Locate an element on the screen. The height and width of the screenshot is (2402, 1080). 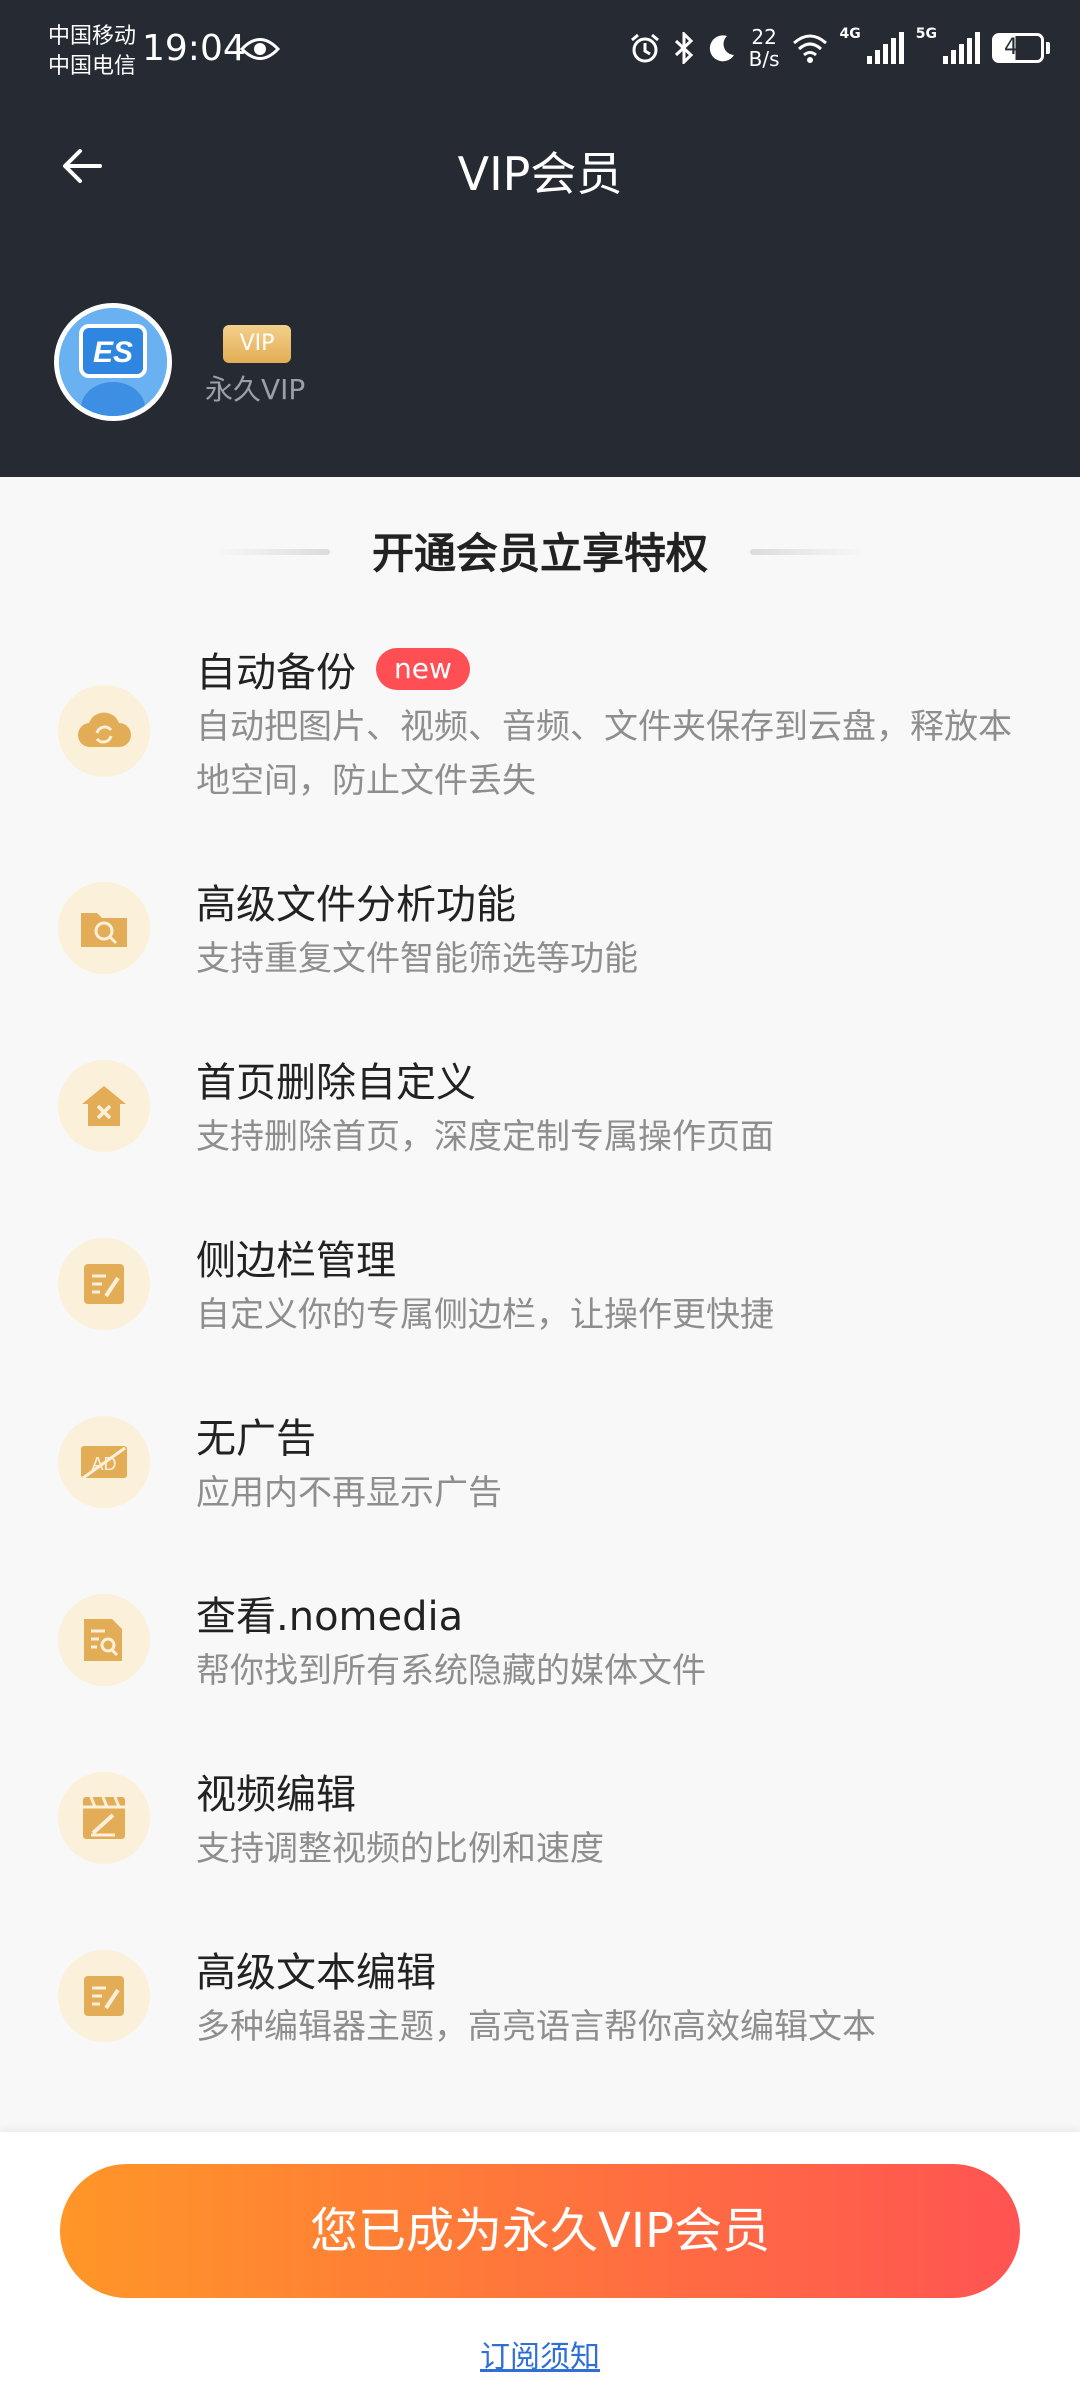
es-logo-icon: ES is located at coordinates (113, 362).